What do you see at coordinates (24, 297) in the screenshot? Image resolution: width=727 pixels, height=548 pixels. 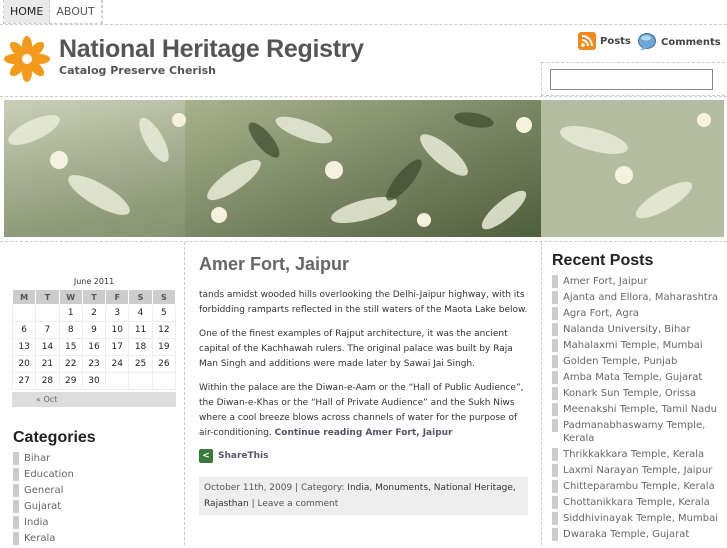 I see `calendar-day-header: M` at bounding box center [24, 297].